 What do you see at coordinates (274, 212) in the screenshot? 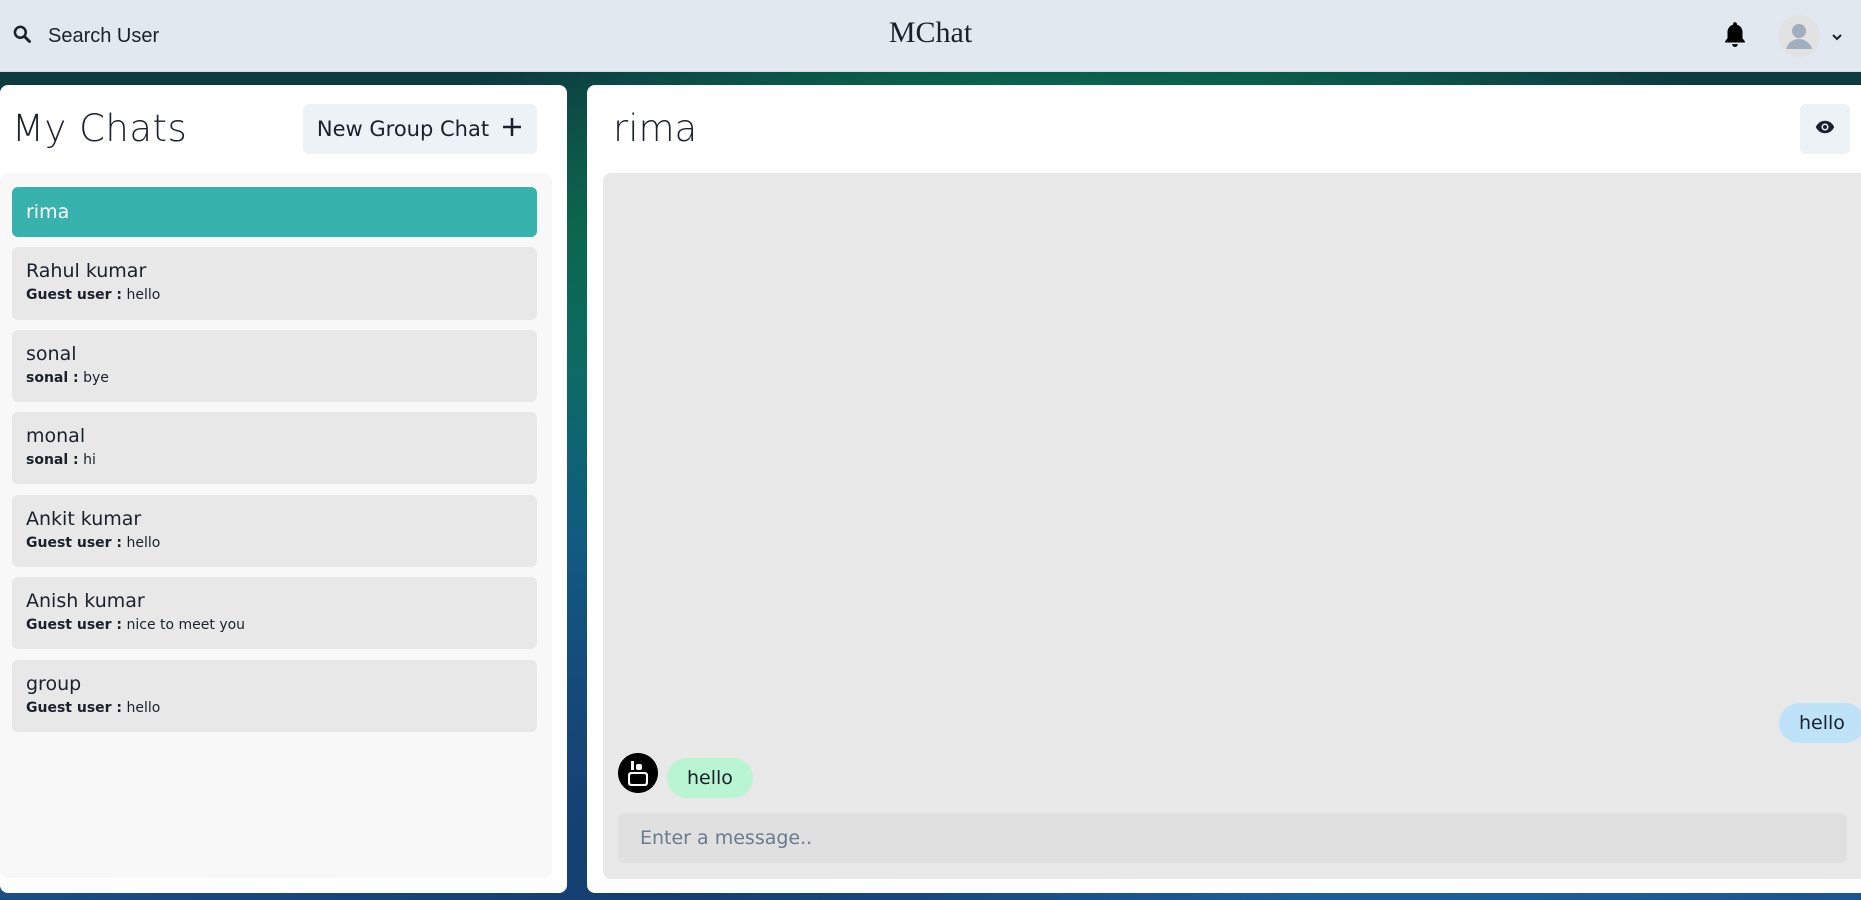
I see `chat-item-rima: rima` at bounding box center [274, 212].